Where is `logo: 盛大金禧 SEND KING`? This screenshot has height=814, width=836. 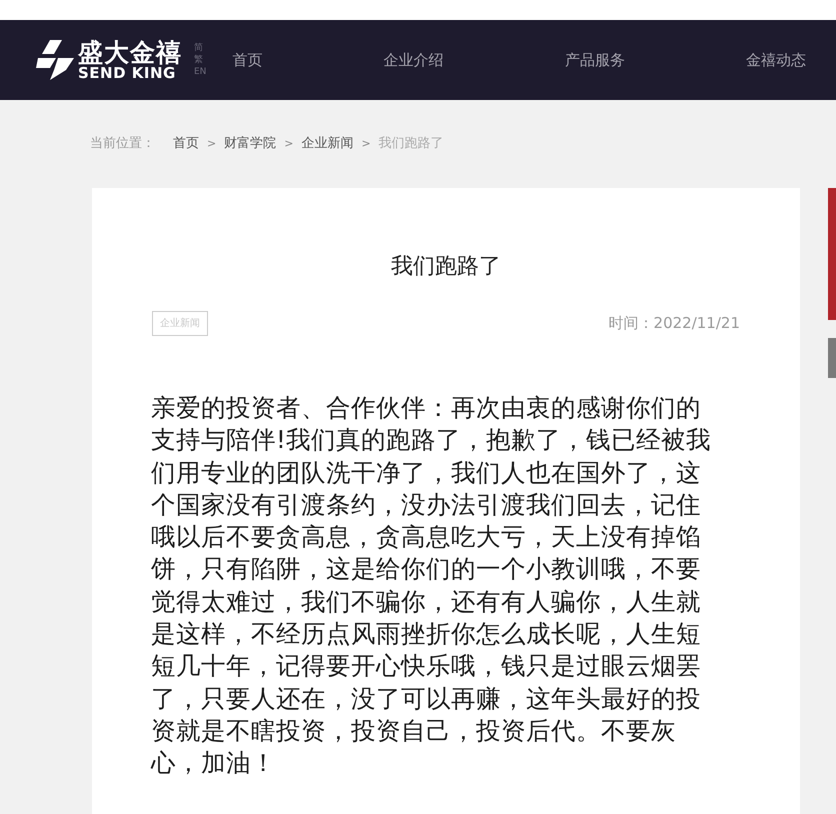
logo: 盛大金禧 SEND KING is located at coordinates (109, 60).